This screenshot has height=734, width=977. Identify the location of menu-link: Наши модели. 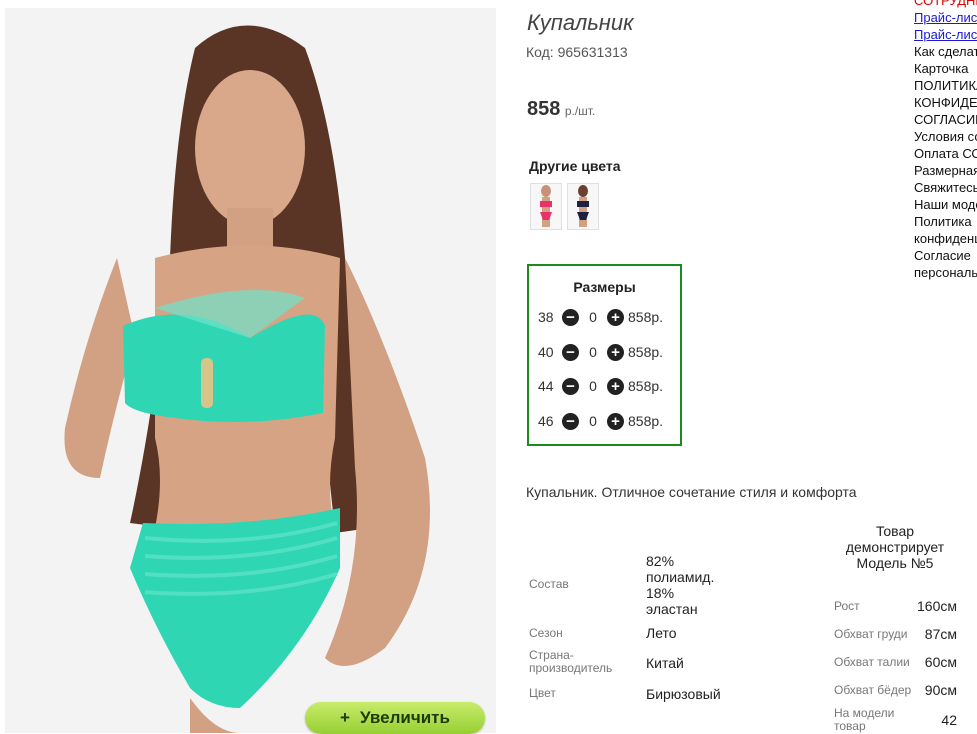
(945, 204).